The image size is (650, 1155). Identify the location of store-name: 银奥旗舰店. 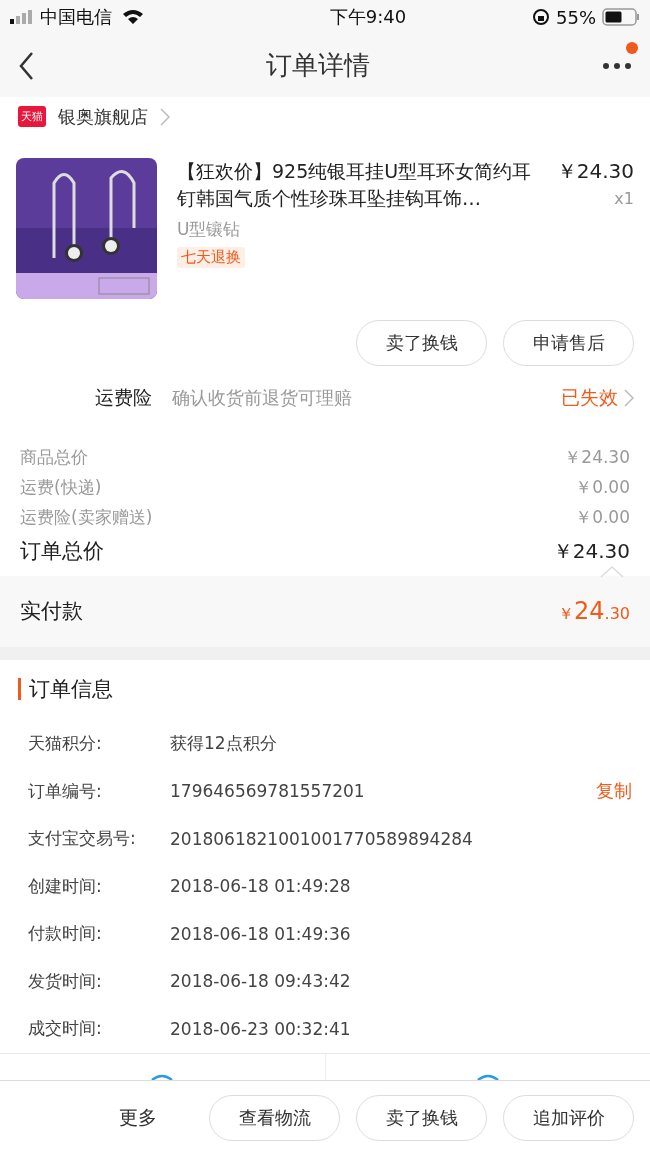
(103, 116).